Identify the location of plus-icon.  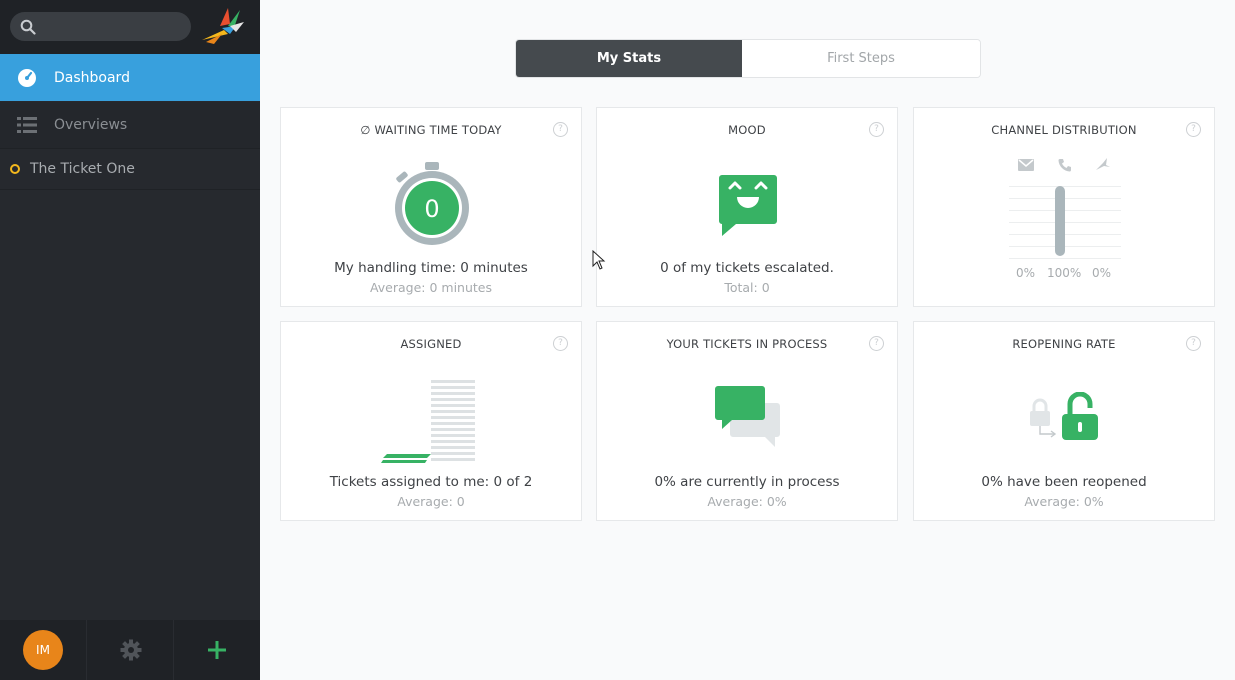
(217, 650).